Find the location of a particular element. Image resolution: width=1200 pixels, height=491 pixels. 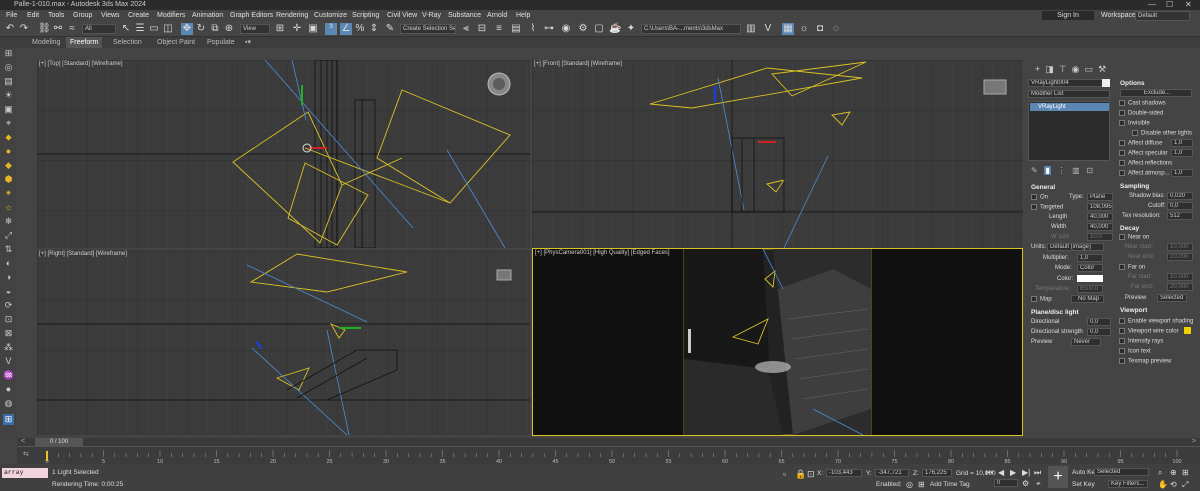

spinner-snap-icon: ⇕ is located at coordinates (374, 29).